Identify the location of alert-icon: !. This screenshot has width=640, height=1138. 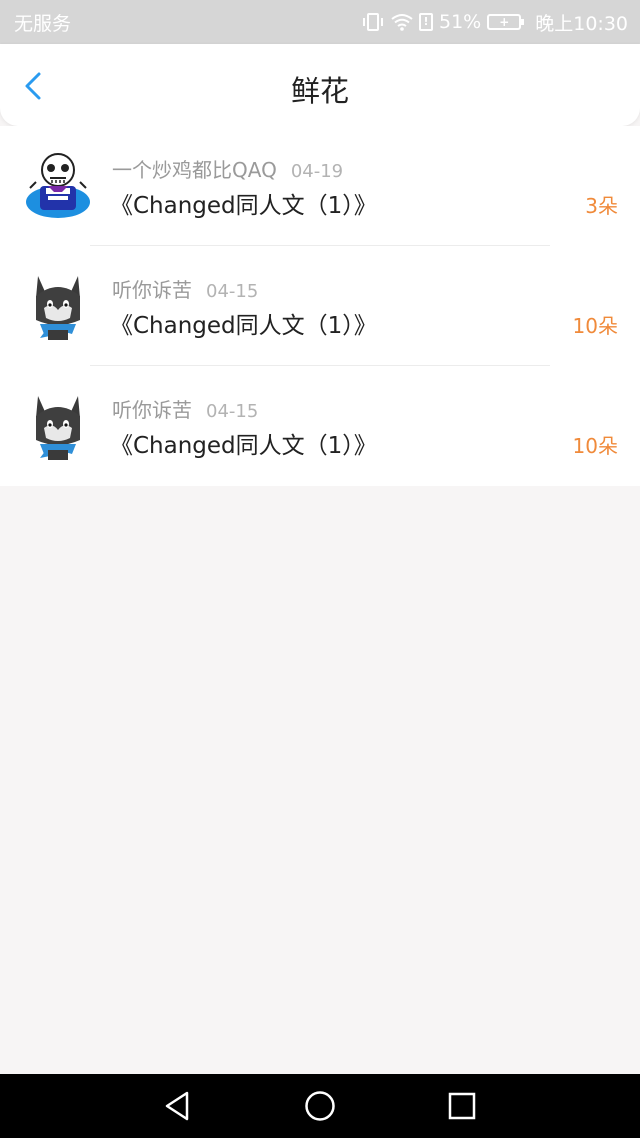
(426, 22).